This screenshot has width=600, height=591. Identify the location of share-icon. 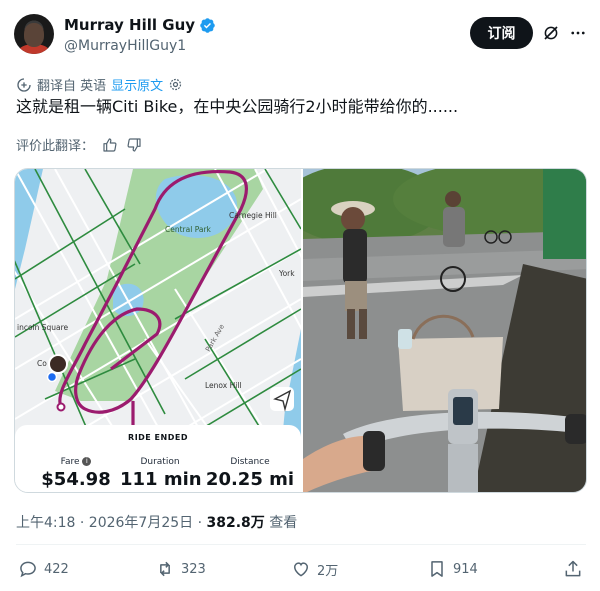
(573, 568).